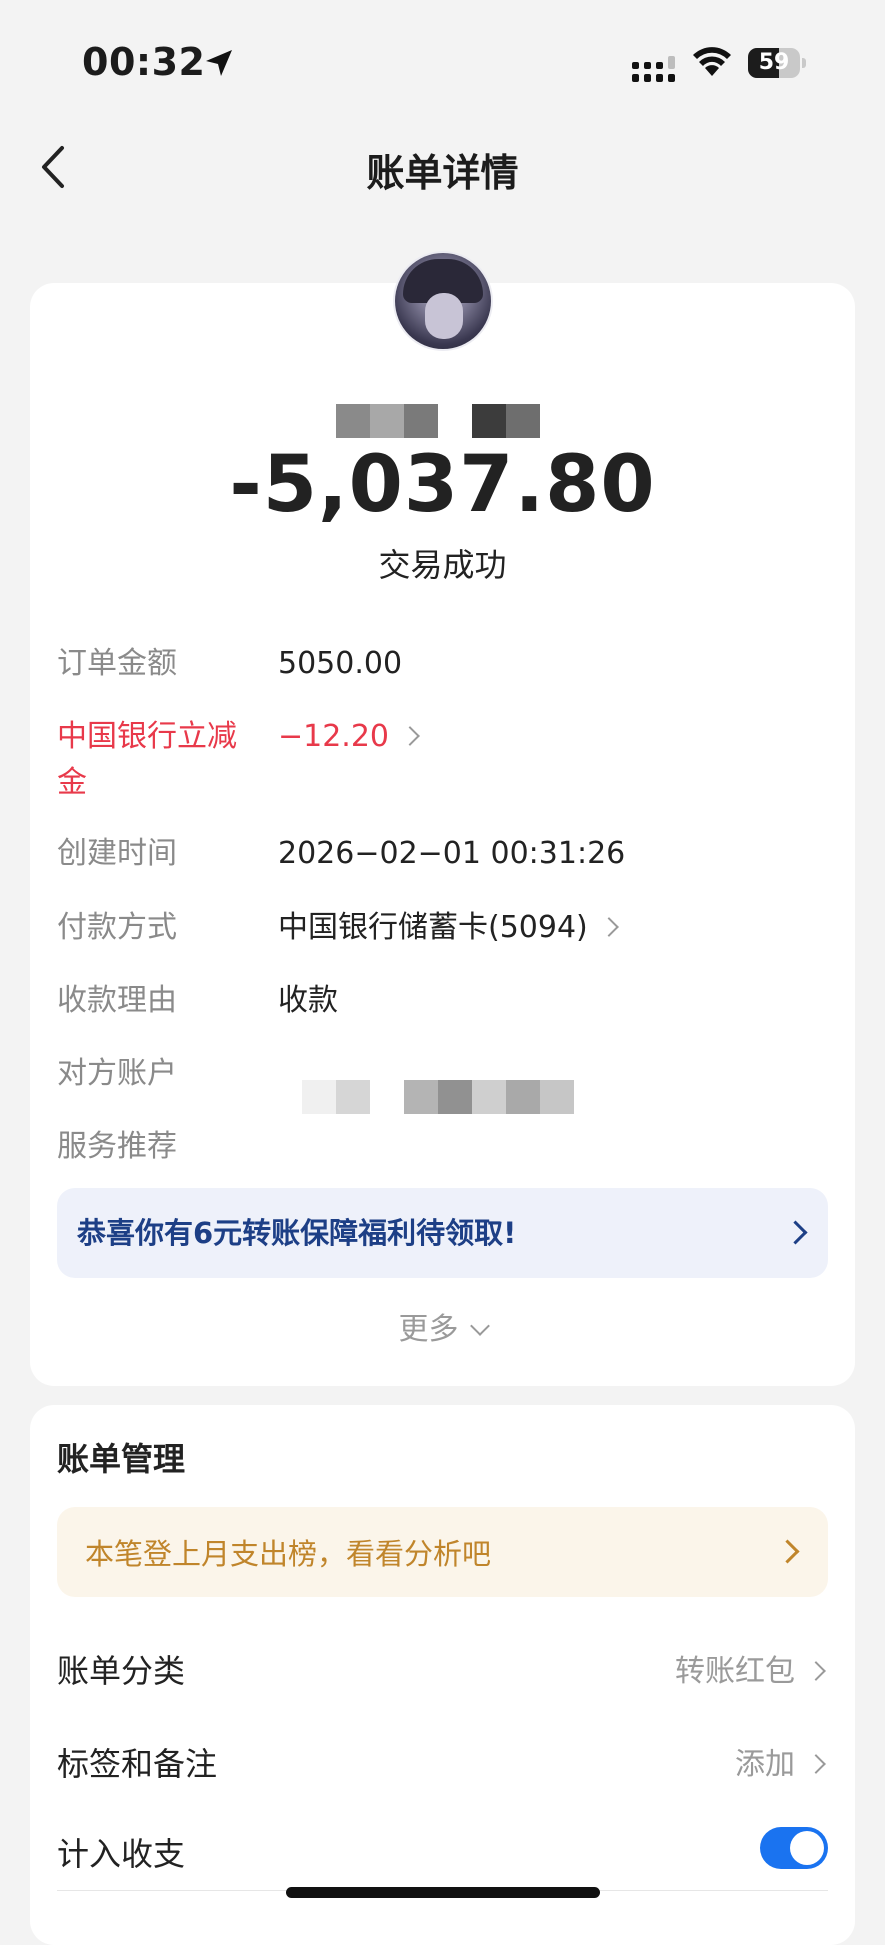 This screenshot has height=1945, width=885. I want to click on transfer-protection-banner: 恭喜你有6元转账保障福利待领取!, so click(442, 1233).